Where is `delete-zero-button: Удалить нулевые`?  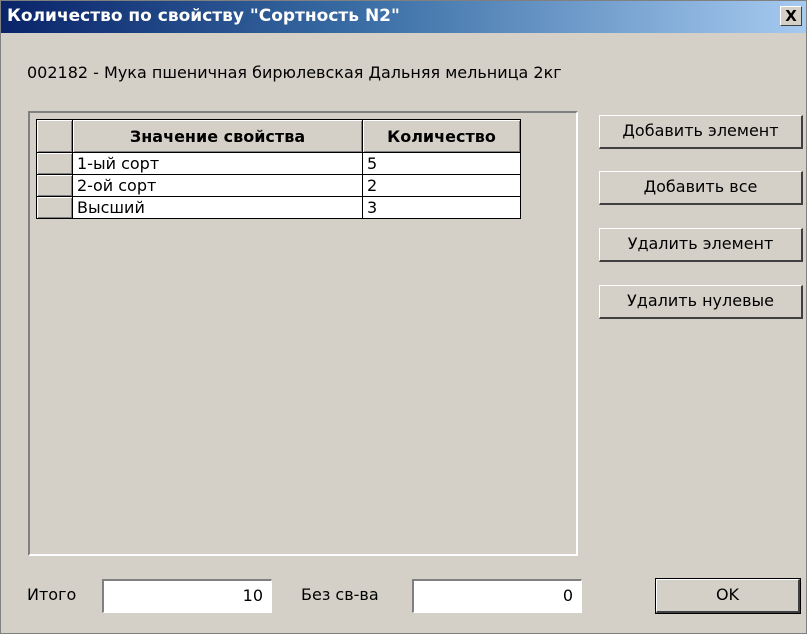
delete-zero-button: Удалить нулевые is located at coordinates (701, 302).